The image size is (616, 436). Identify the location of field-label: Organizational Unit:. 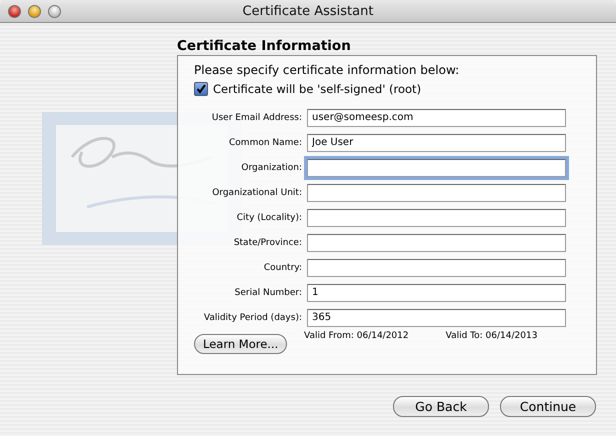
(256, 193).